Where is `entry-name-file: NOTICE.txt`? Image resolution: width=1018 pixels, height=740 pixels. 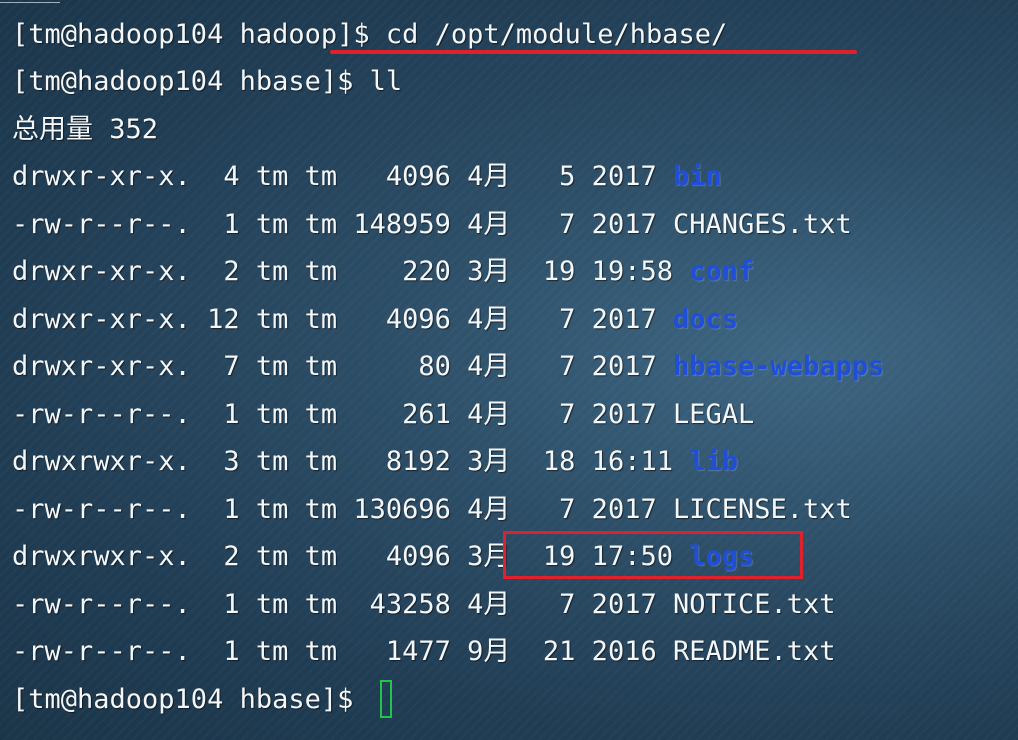
entry-name-file: NOTICE.txt is located at coordinates (754, 604).